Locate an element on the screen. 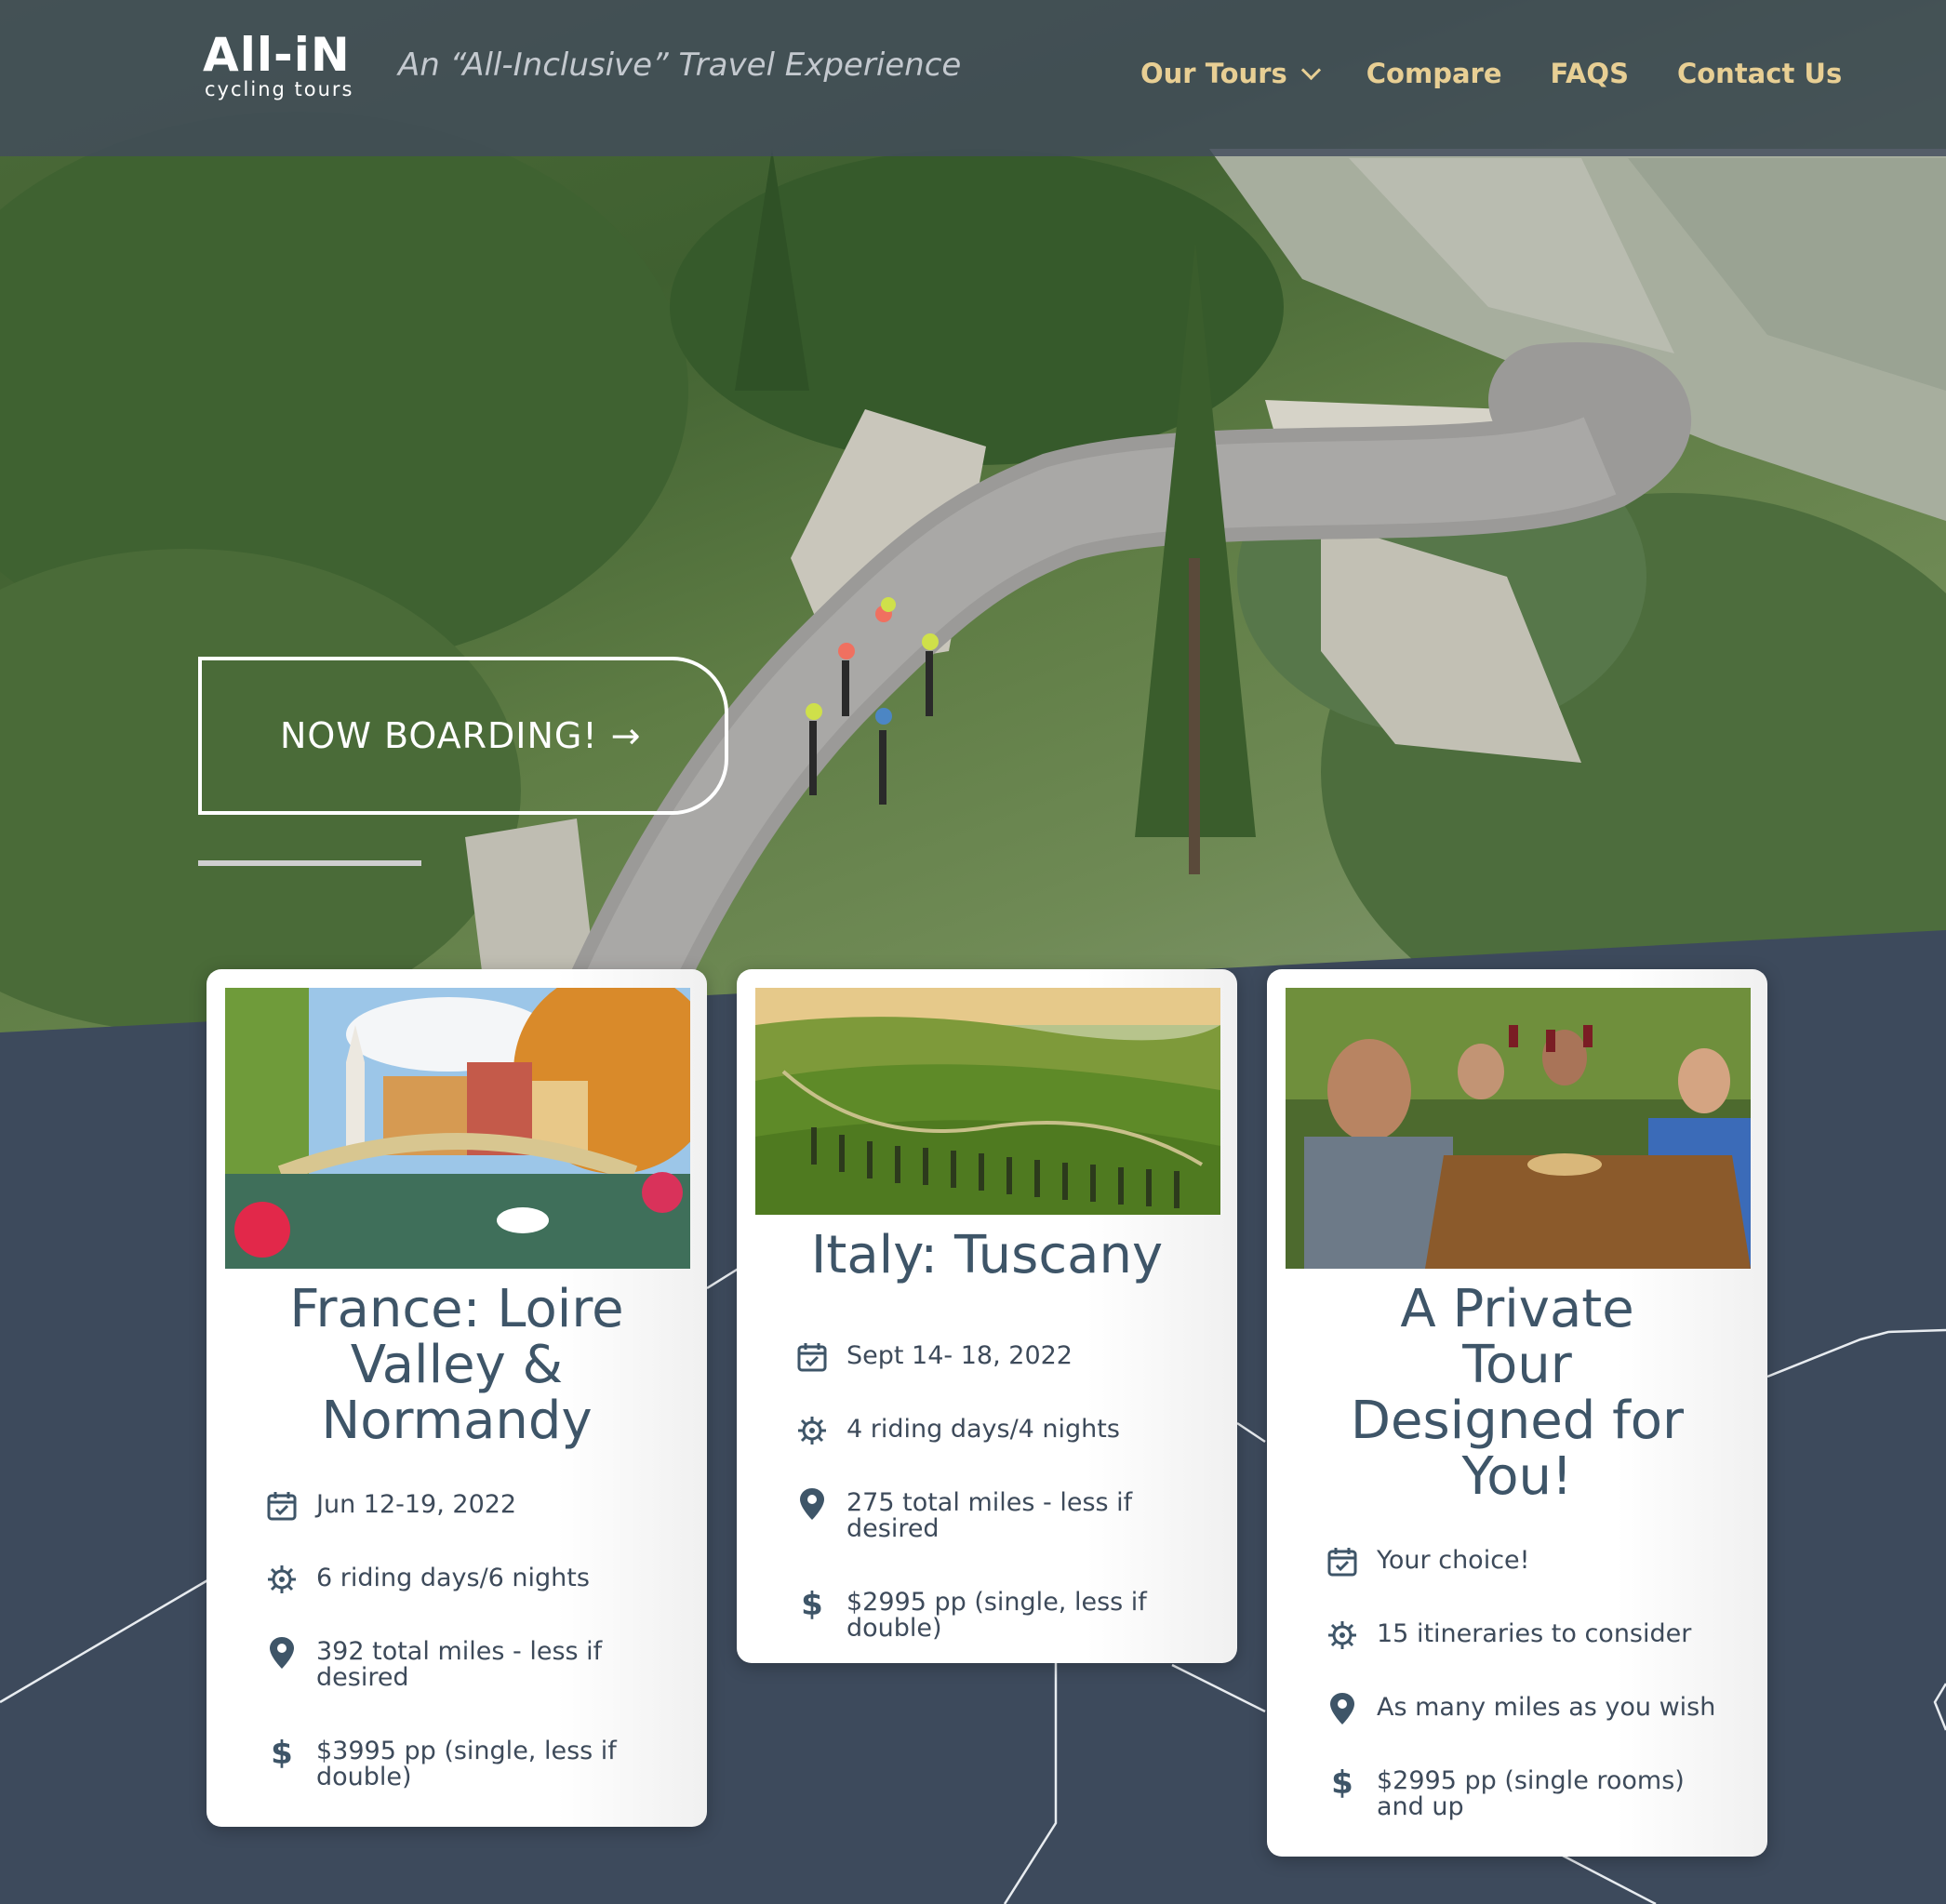 Image resolution: width=1946 pixels, height=1904 pixels. feature-text: 6 riding days/6 nights is located at coordinates (453, 1578).